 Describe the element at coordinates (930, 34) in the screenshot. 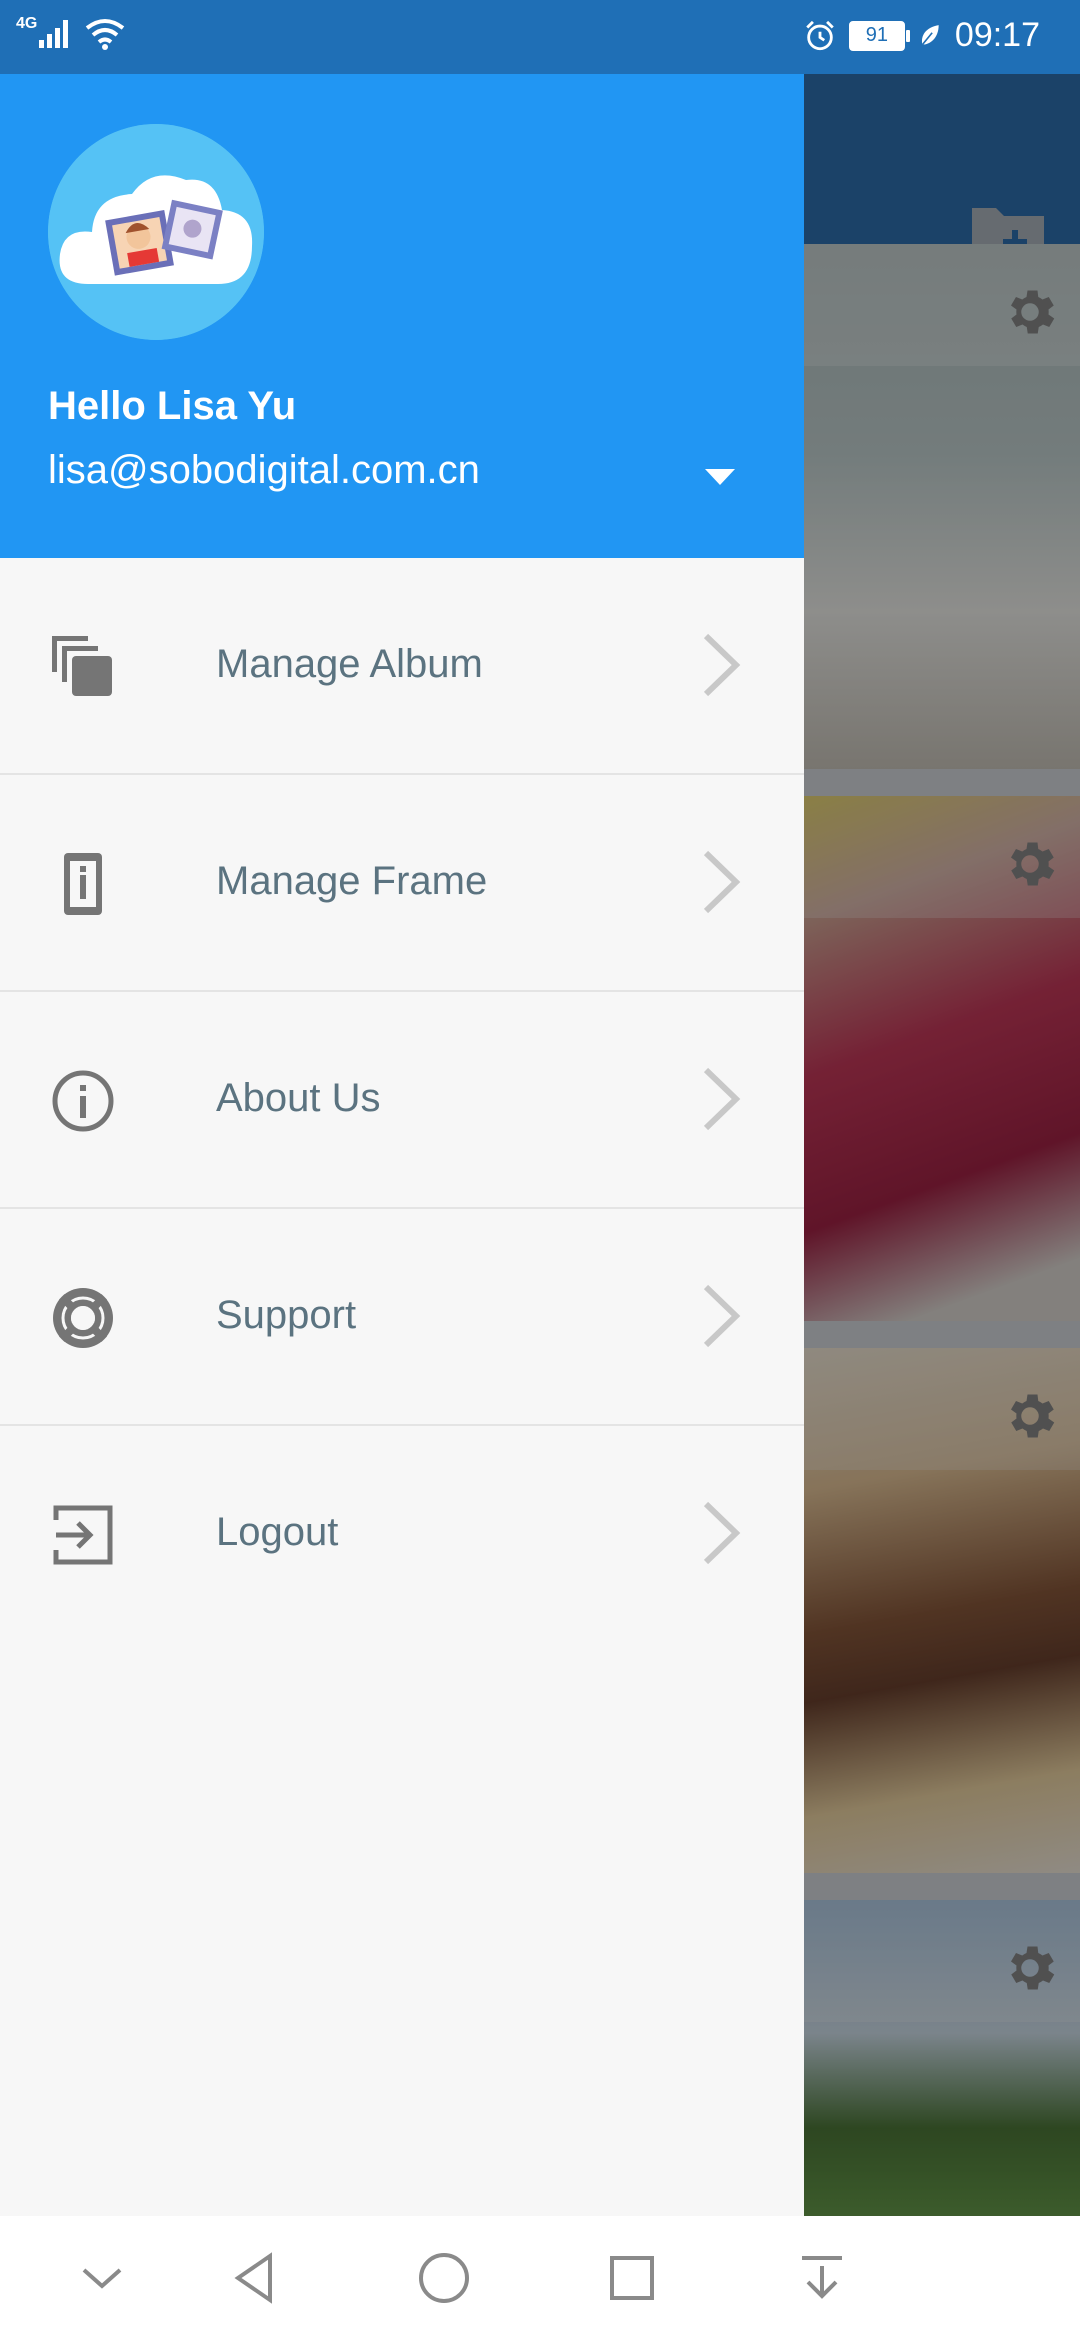

I see `leaf-icon` at that location.